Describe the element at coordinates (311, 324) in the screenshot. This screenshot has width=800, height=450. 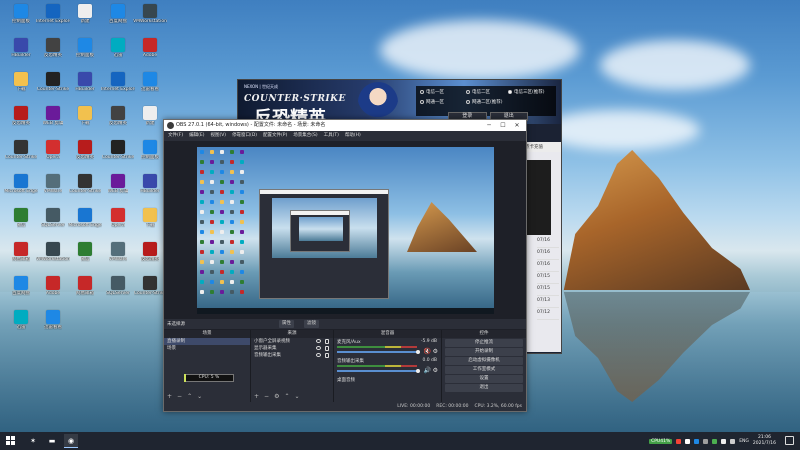
I see `filters-button: 滤镜` at that location.